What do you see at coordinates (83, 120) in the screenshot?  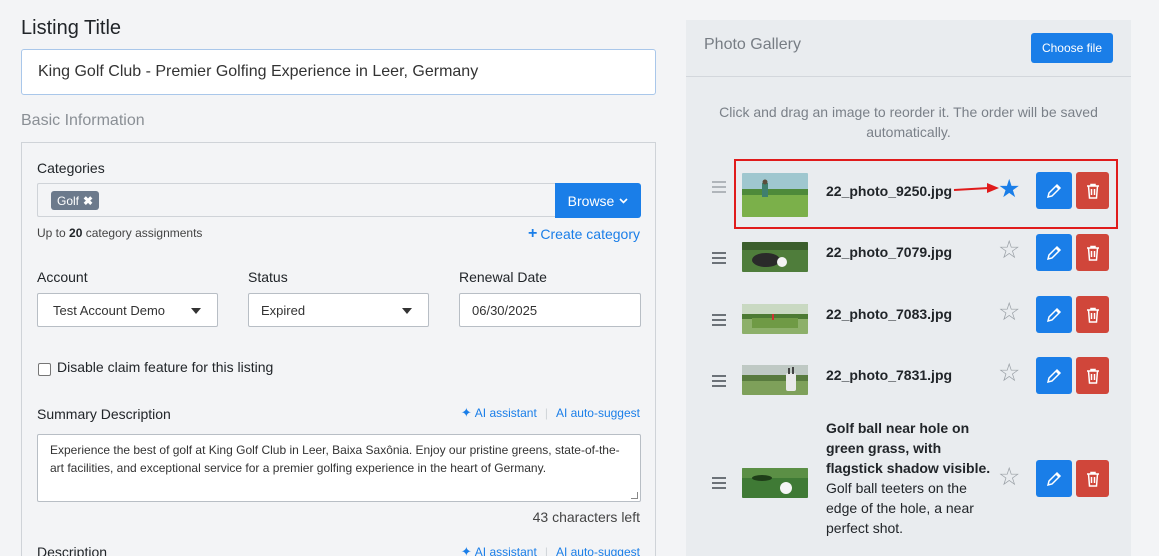 I see `basic-information-heading: Basic Information` at bounding box center [83, 120].